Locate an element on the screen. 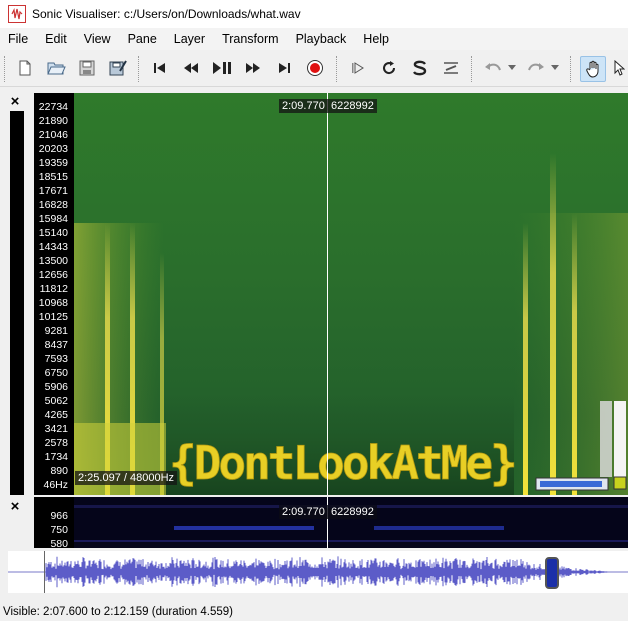 Image resolution: width=628 pixels, height=621 pixels. frequency-label: 890 is located at coordinates (59, 471).